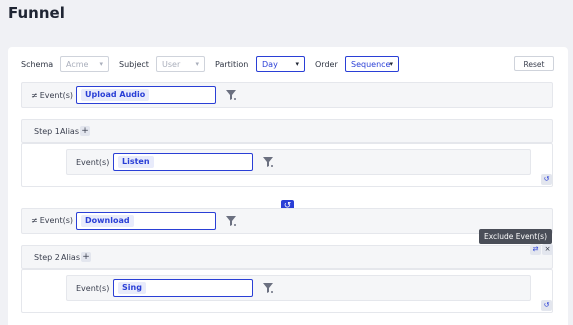  What do you see at coordinates (534, 63) in the screenshot?
I see `reset-button: Reset` at bounding box center [534, 63].